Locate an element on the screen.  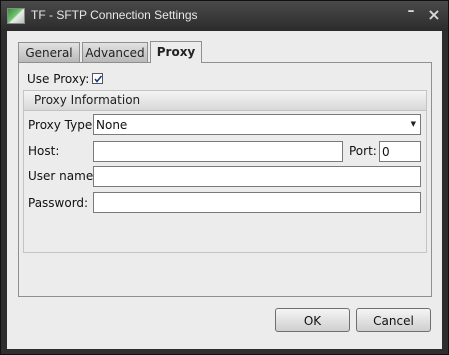
title-bar: TF - SFTP Connection Settings – × is located at coordinates (224, 16).